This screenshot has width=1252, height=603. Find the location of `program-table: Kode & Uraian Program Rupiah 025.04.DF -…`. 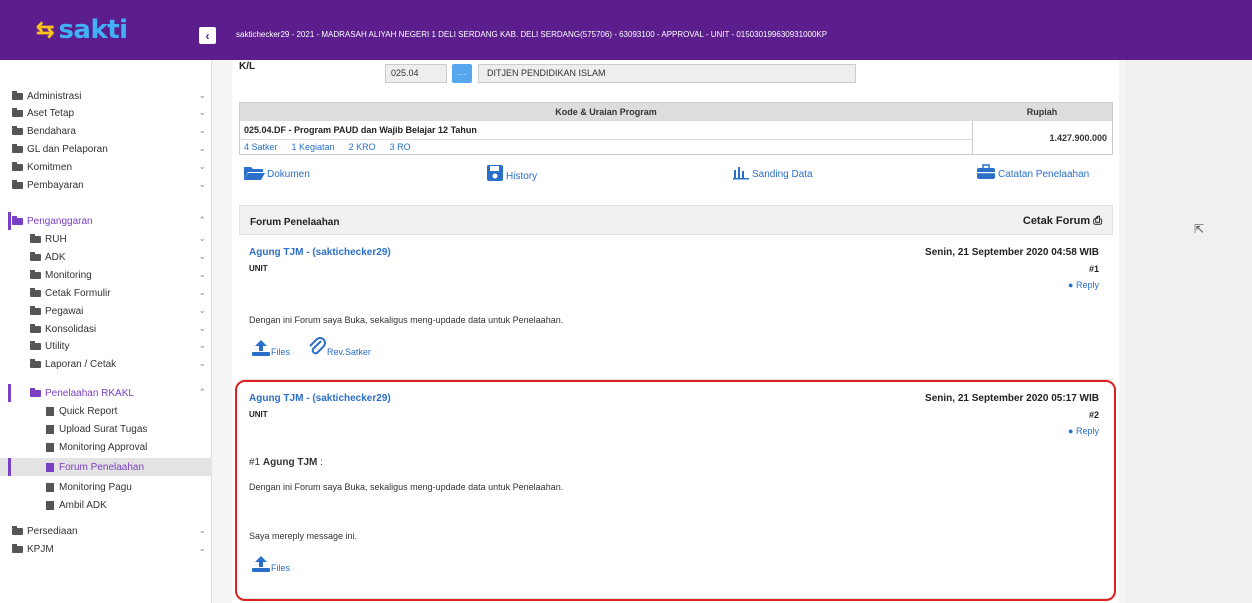

program-table: Kode & Uraian Program Rupiah 025.04.DF -… is located at coordinates (676, 128).